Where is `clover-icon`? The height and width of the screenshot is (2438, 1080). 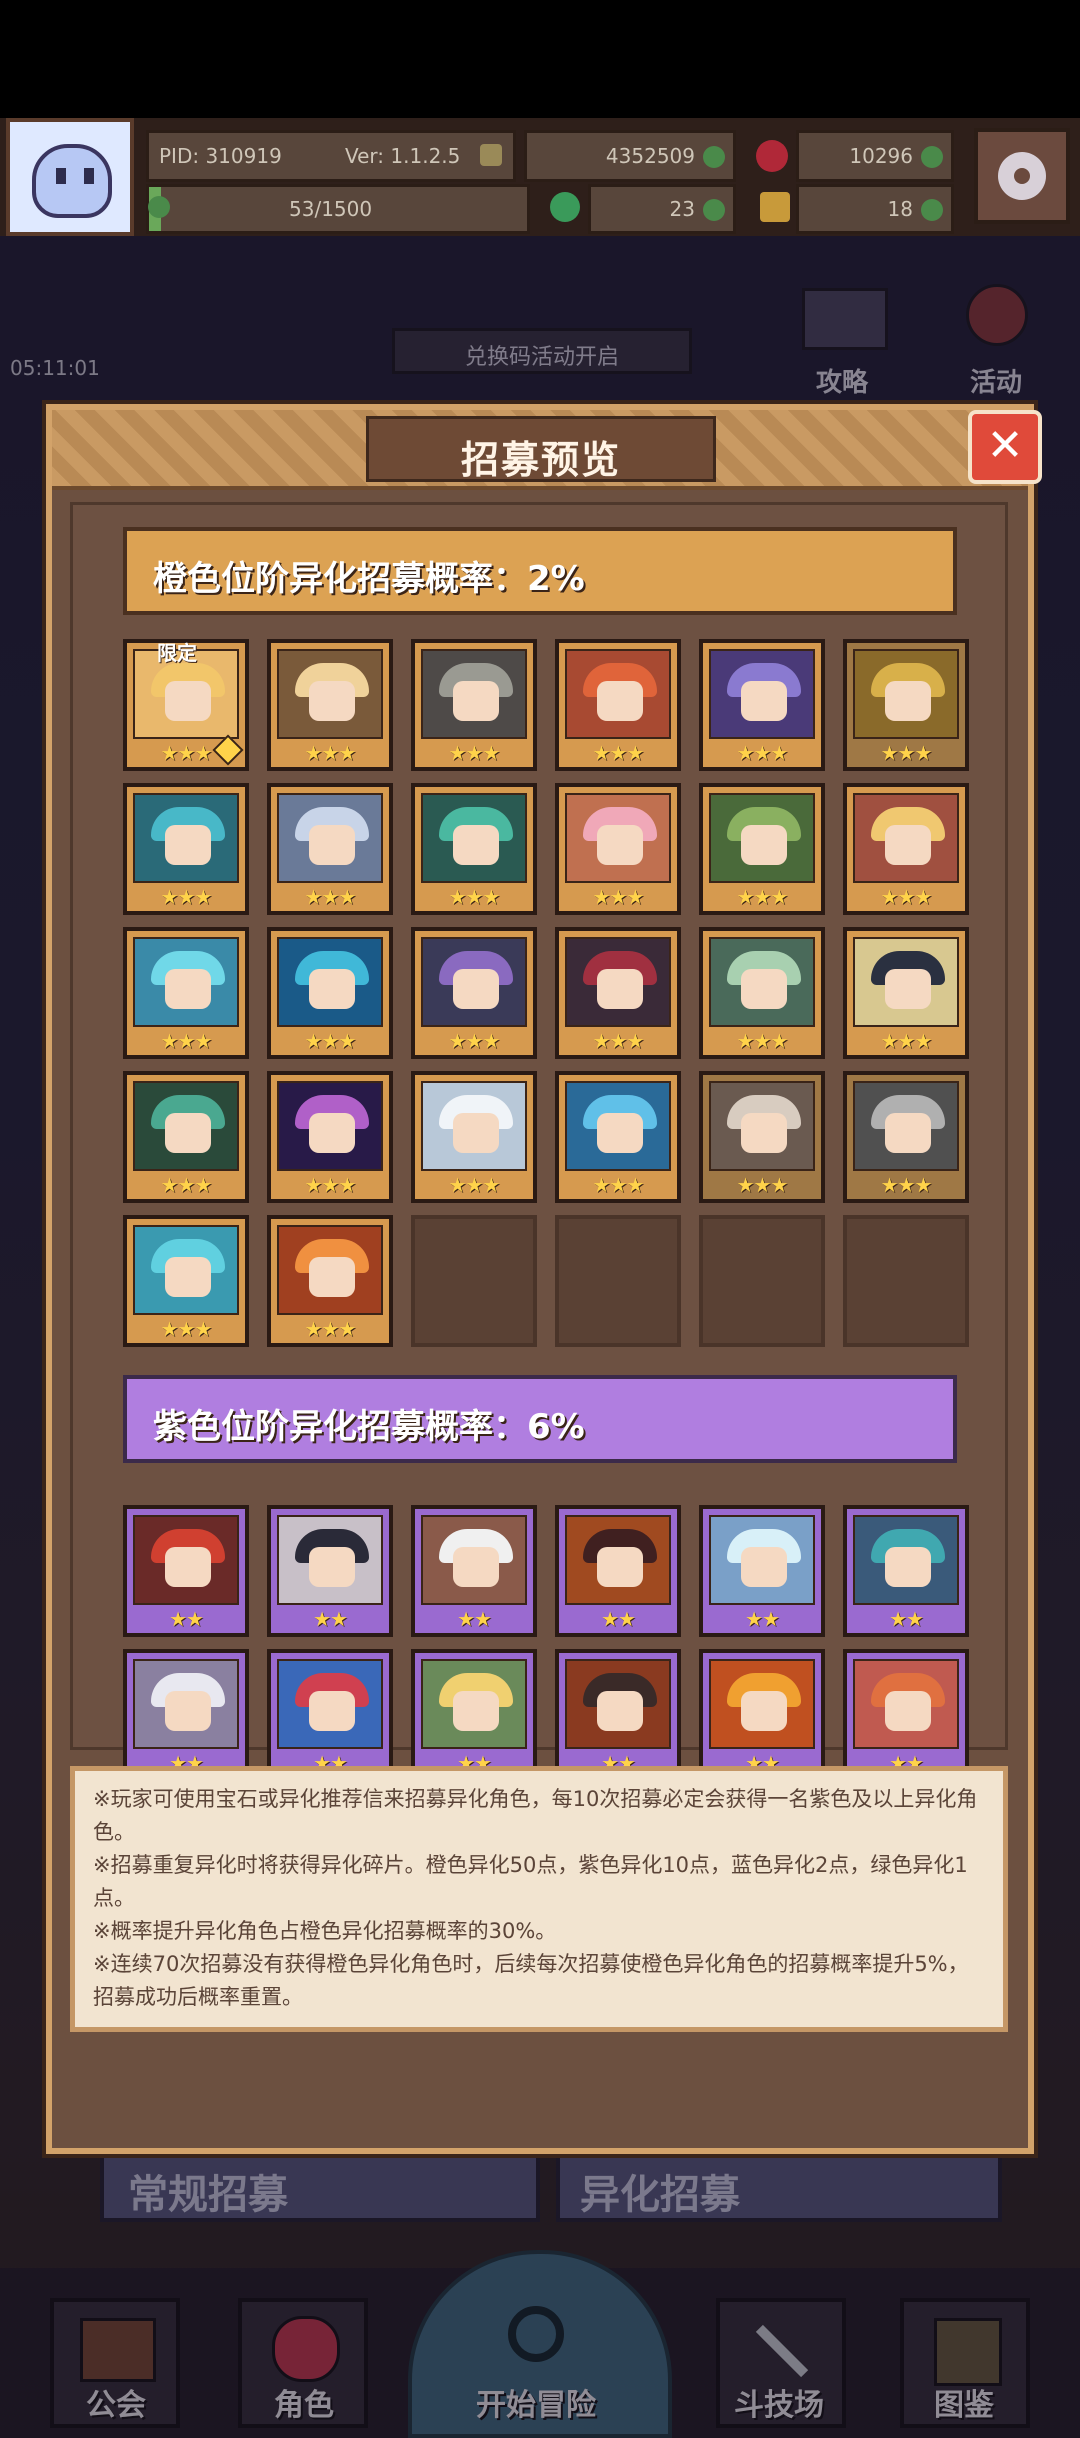 clover-icon is located at coordinates (565, 207).